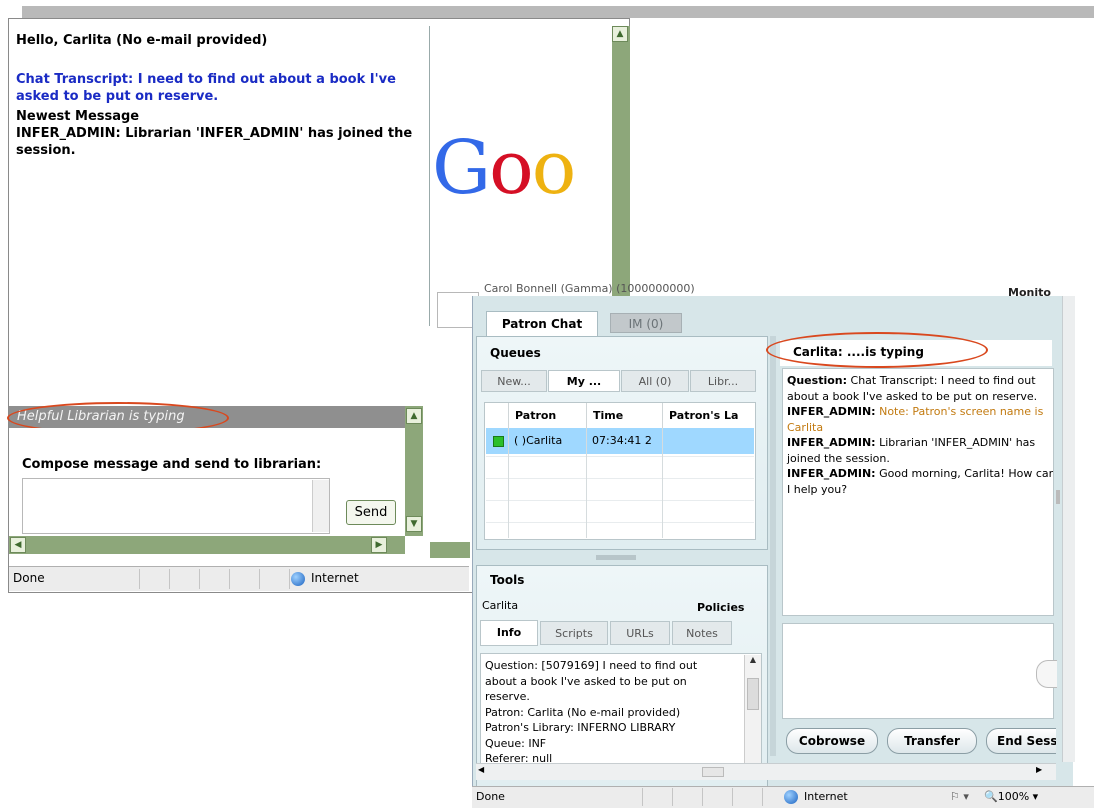 The height and width of the screenshot is (808, 1094). I want to click on compose-input, so click(176, 506).